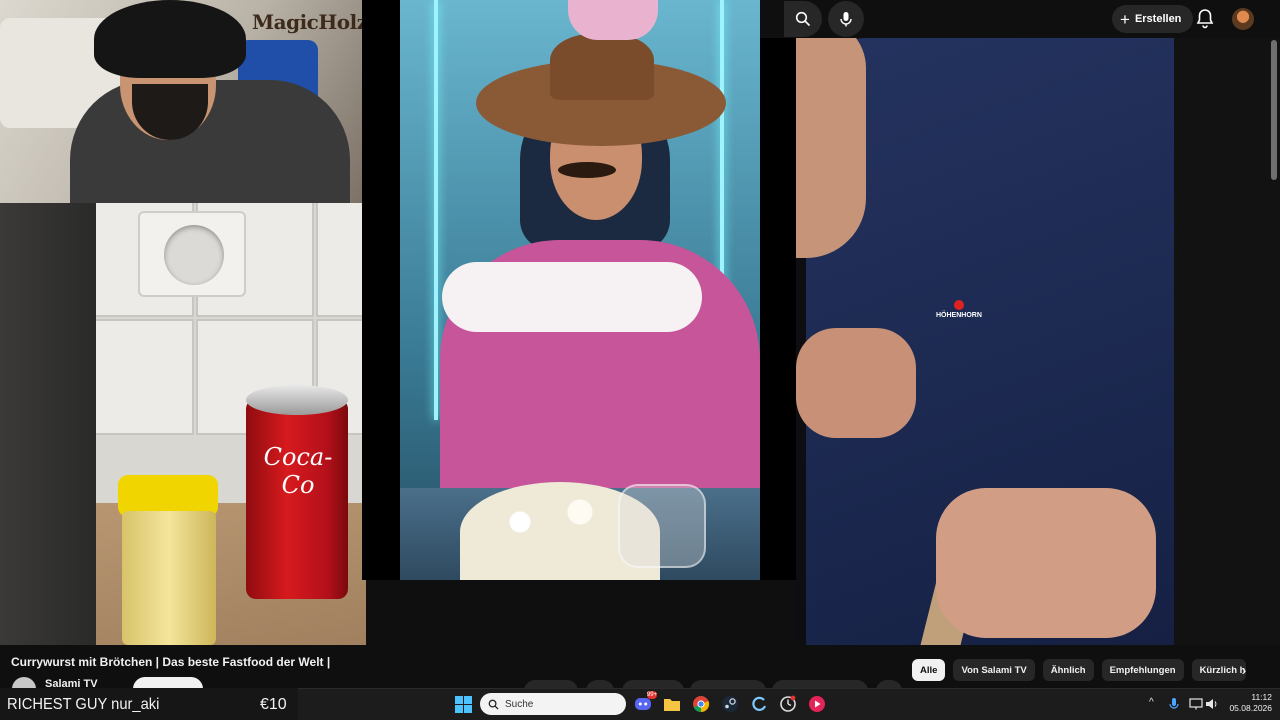  What do you see at coordinates (168, 682) in the screenshot?
I see `subscribe-button` at bounding box center [168, 682].